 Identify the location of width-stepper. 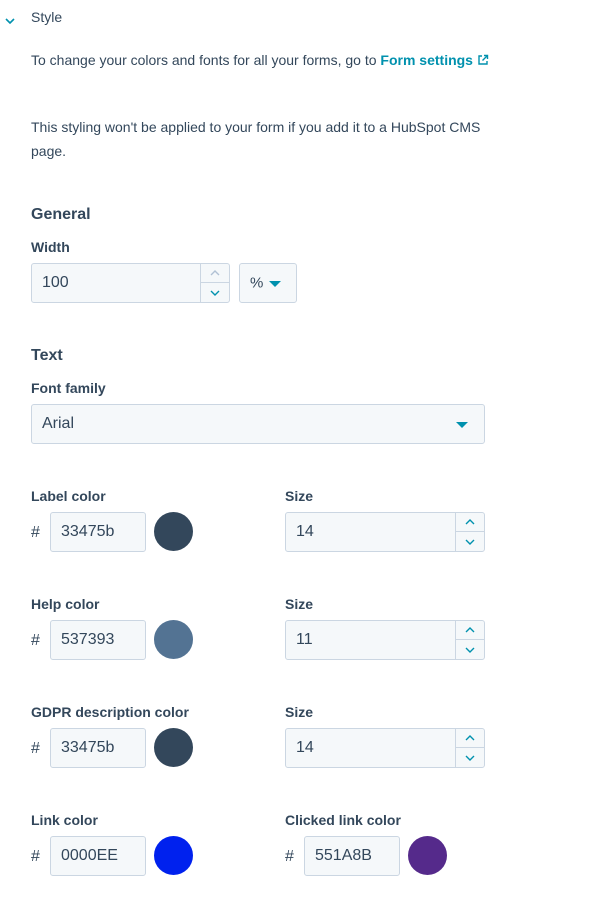
(214, 283).